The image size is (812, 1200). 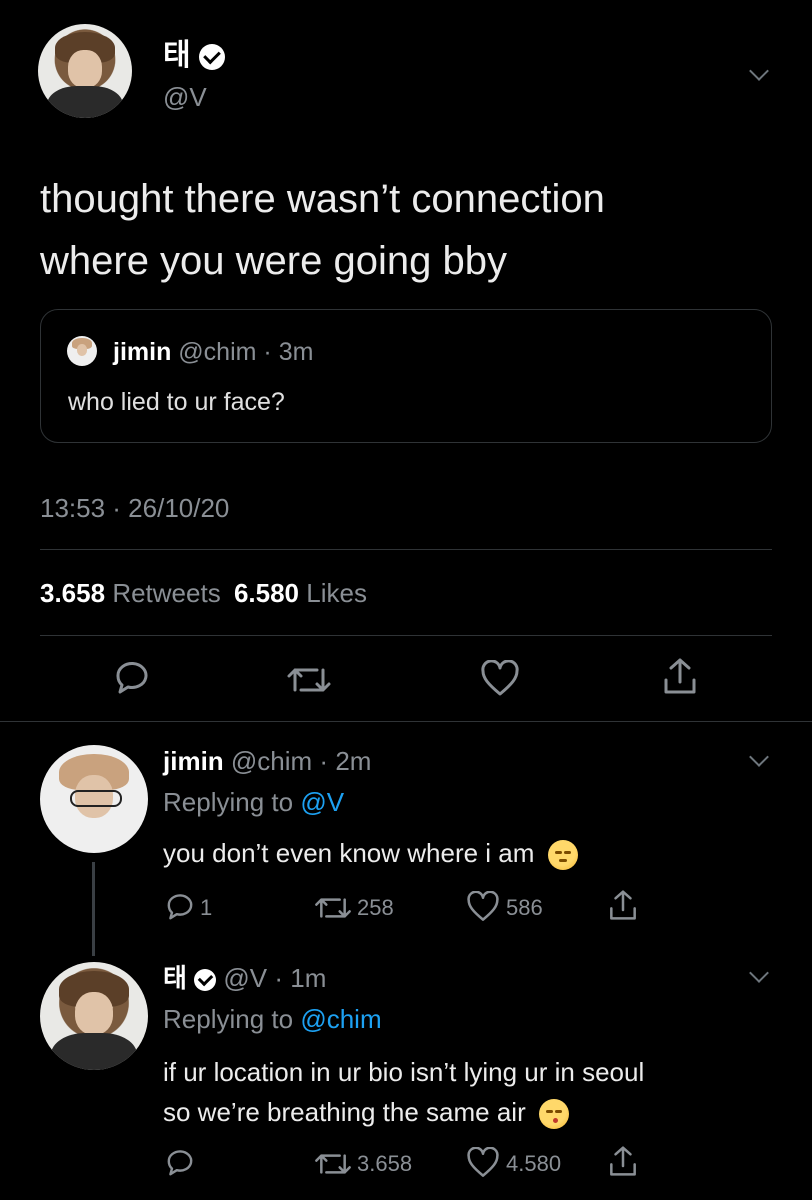 I want to click on quoted-header: jimin @chim · 3m, so click(x=213, y=352).